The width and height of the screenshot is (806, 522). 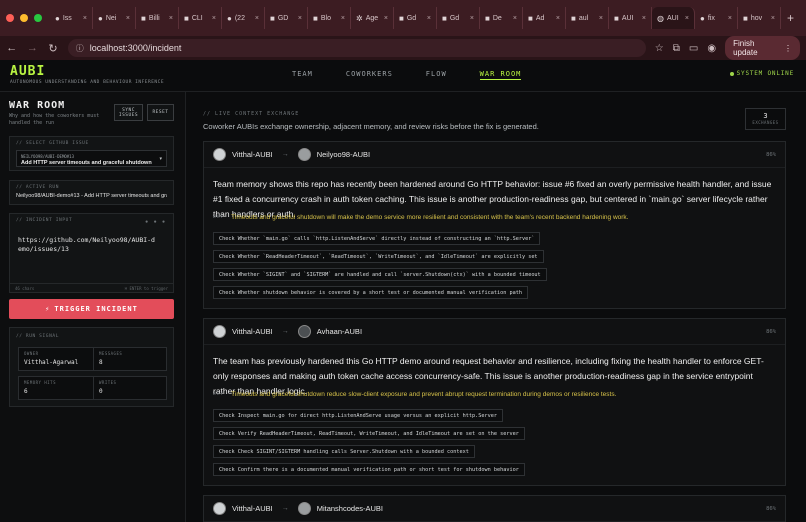 I want to click on browser-tab-label: hov, so click(x=756, y=18).